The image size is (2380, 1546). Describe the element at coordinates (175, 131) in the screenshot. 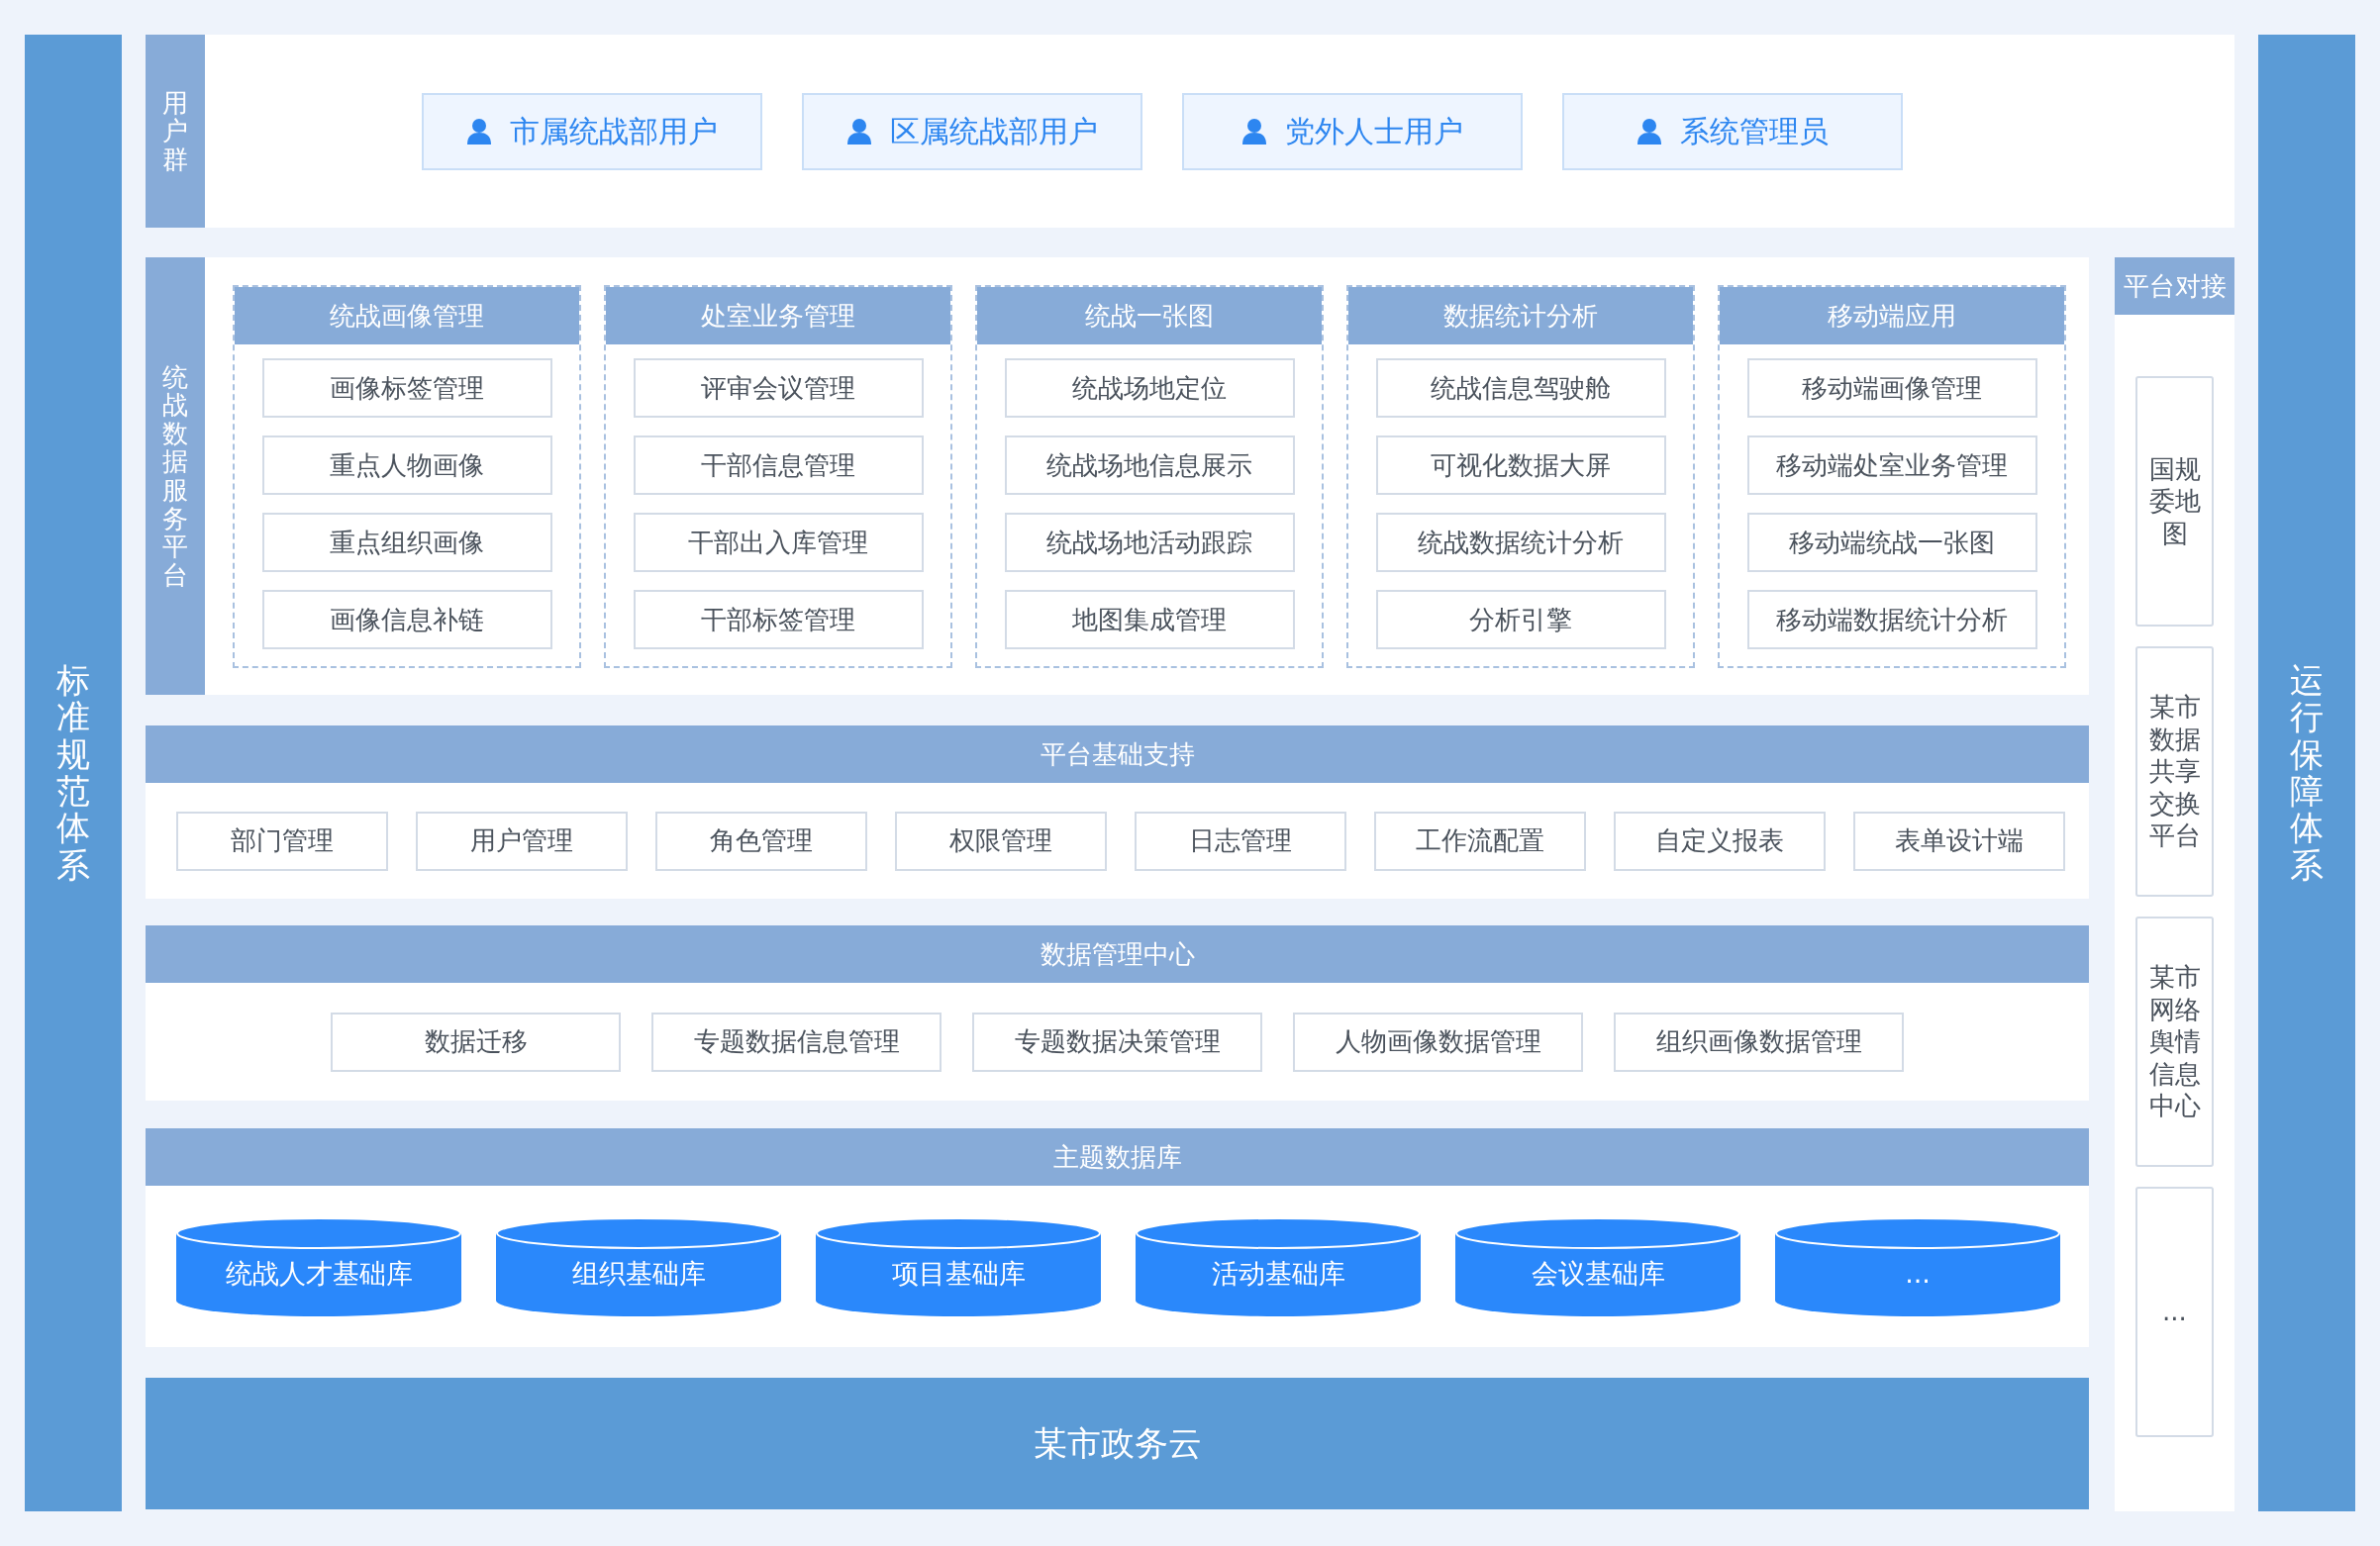

I see `panel-label: 用户群` at that location.